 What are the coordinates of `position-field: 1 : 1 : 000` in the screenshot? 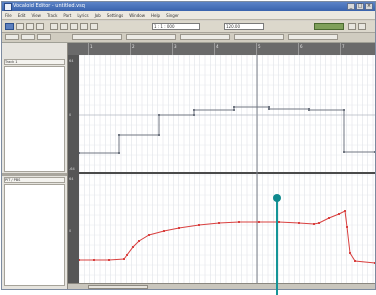 It's located at (176, 26).